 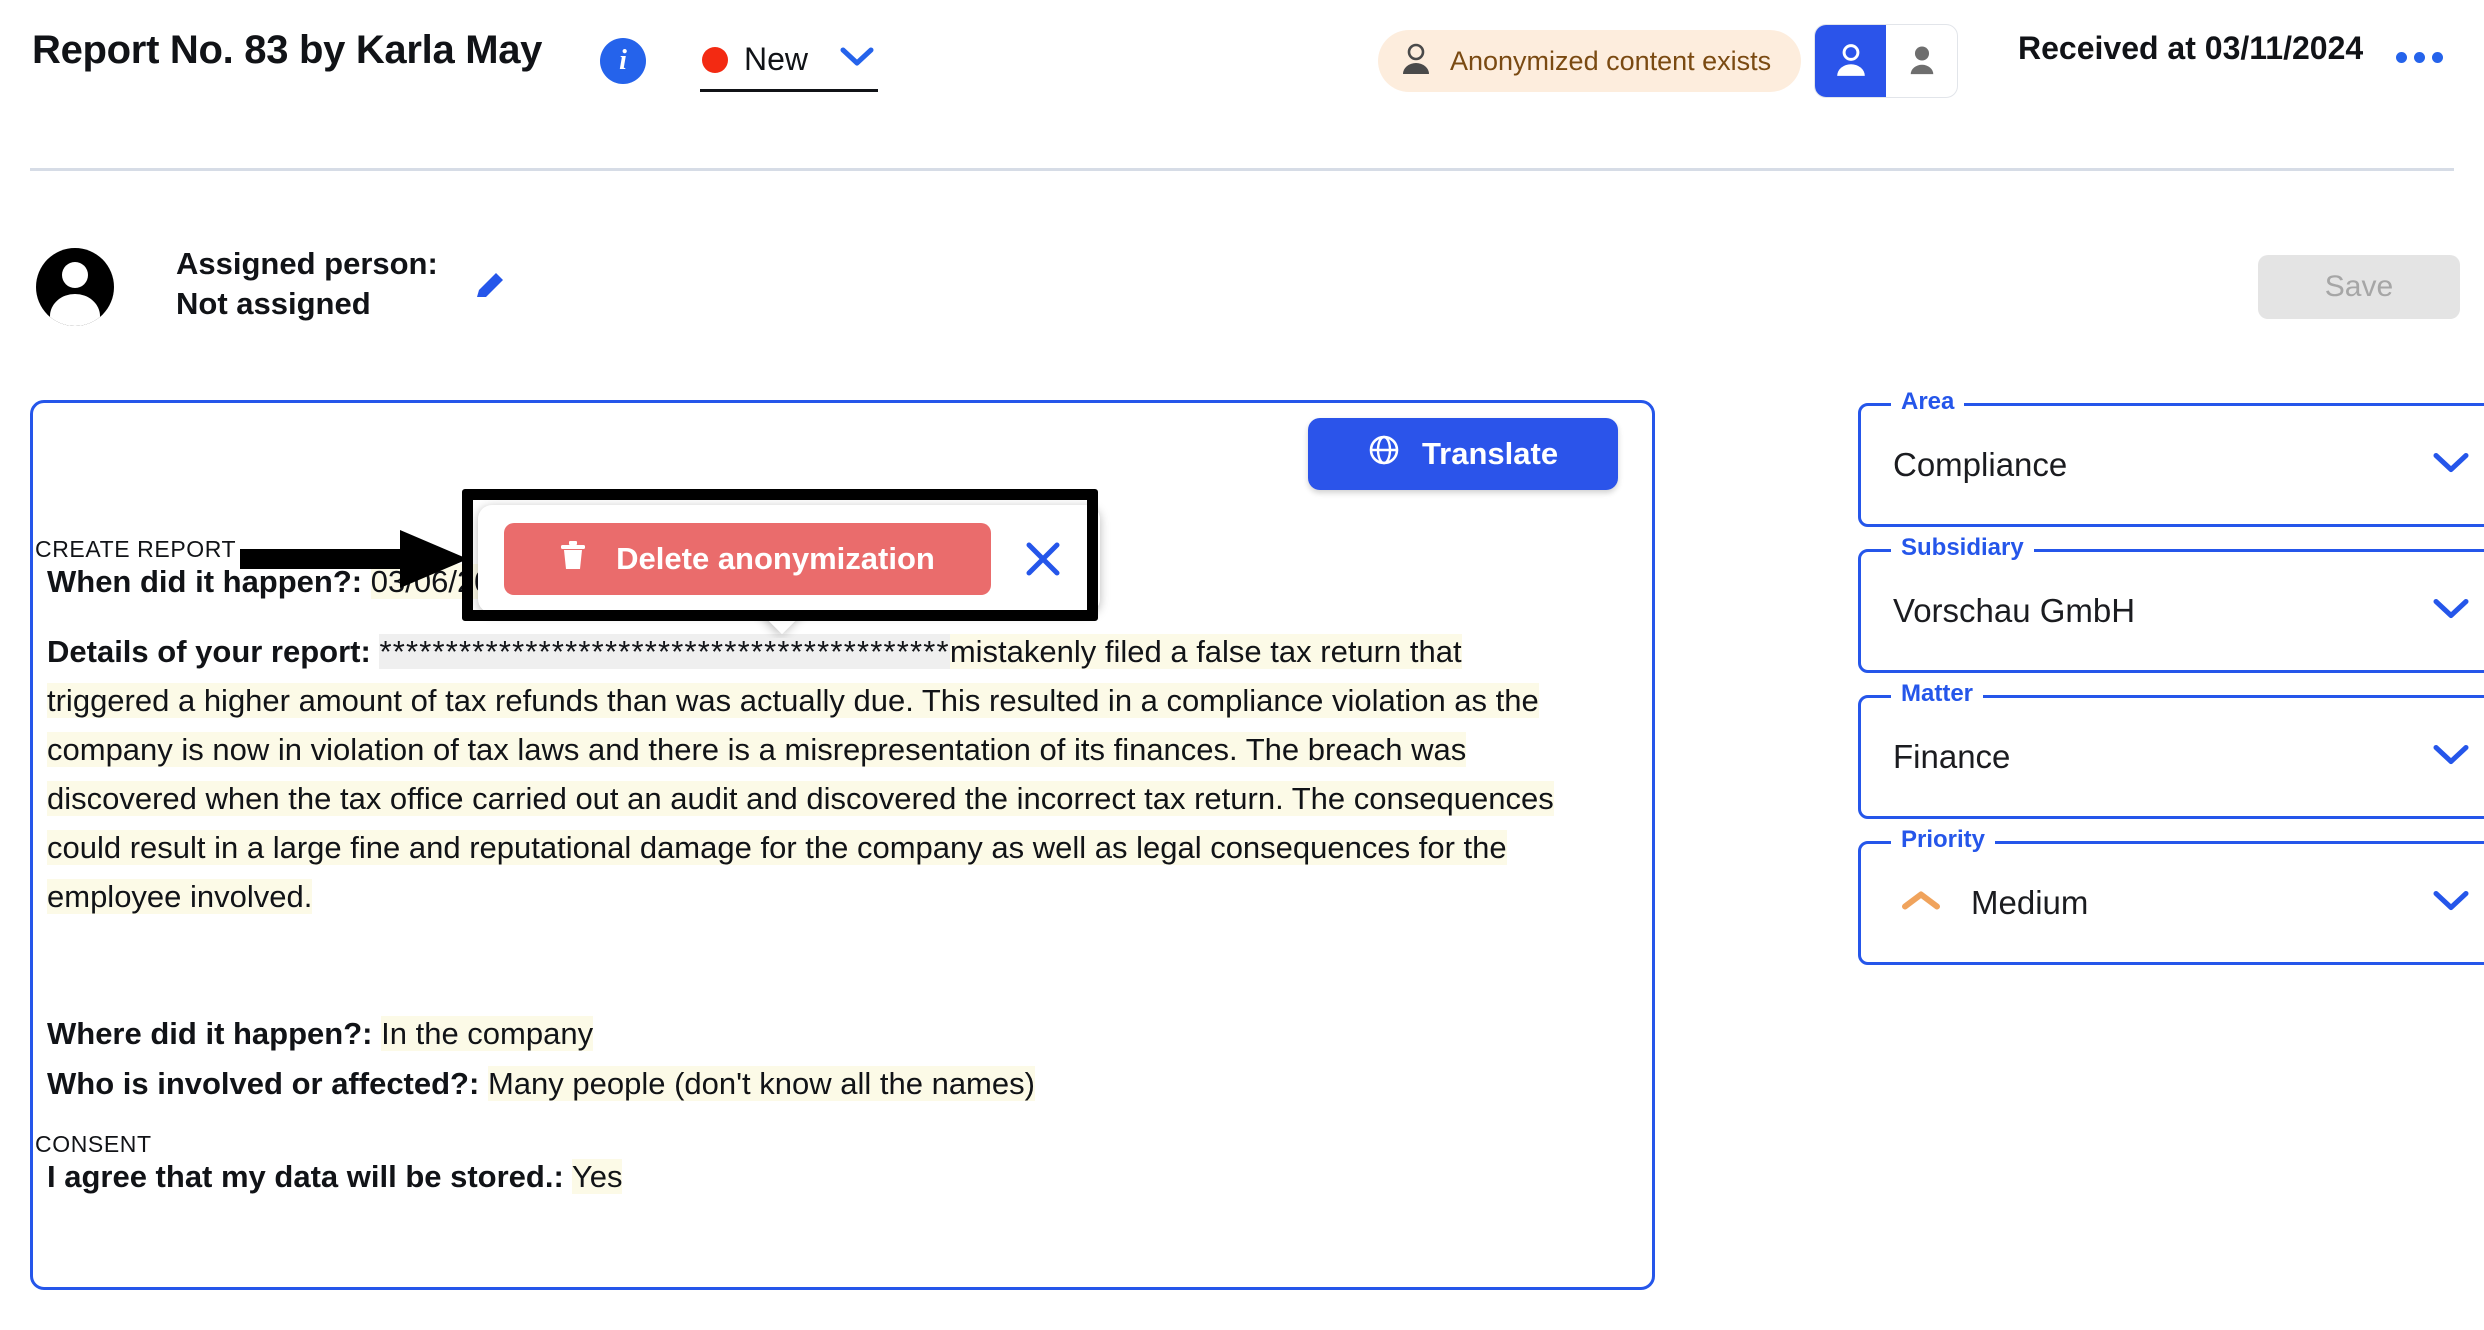 What do you see at coordinates (263, 1083) in the screenshot?
I see `question-who-label: Who is involved or affected?:` at bounding box center [263, 1083].